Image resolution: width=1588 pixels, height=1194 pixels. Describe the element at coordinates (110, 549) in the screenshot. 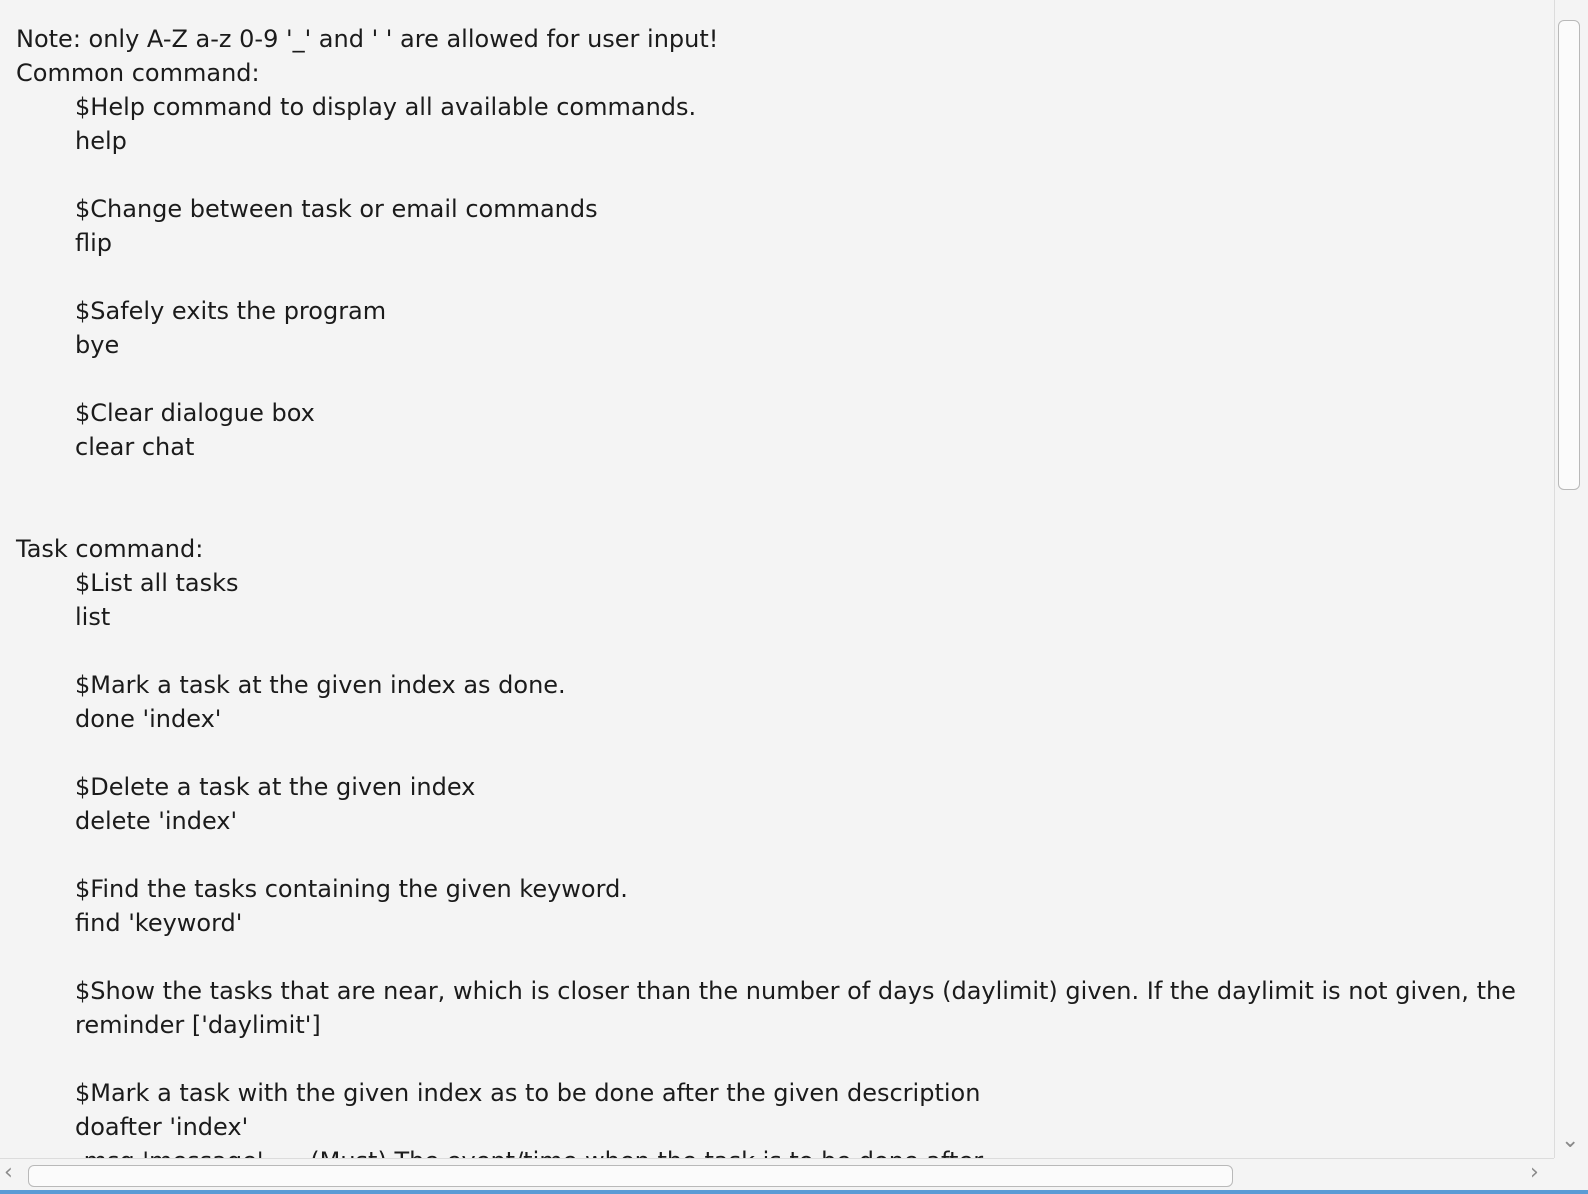

I see `task-command-heading: Task command:` at that location.